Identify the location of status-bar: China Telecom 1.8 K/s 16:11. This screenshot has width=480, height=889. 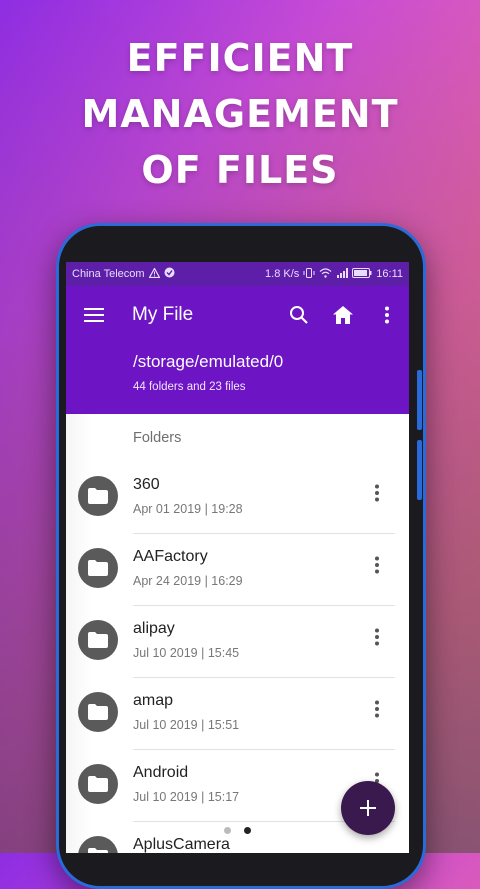
(237, 274).